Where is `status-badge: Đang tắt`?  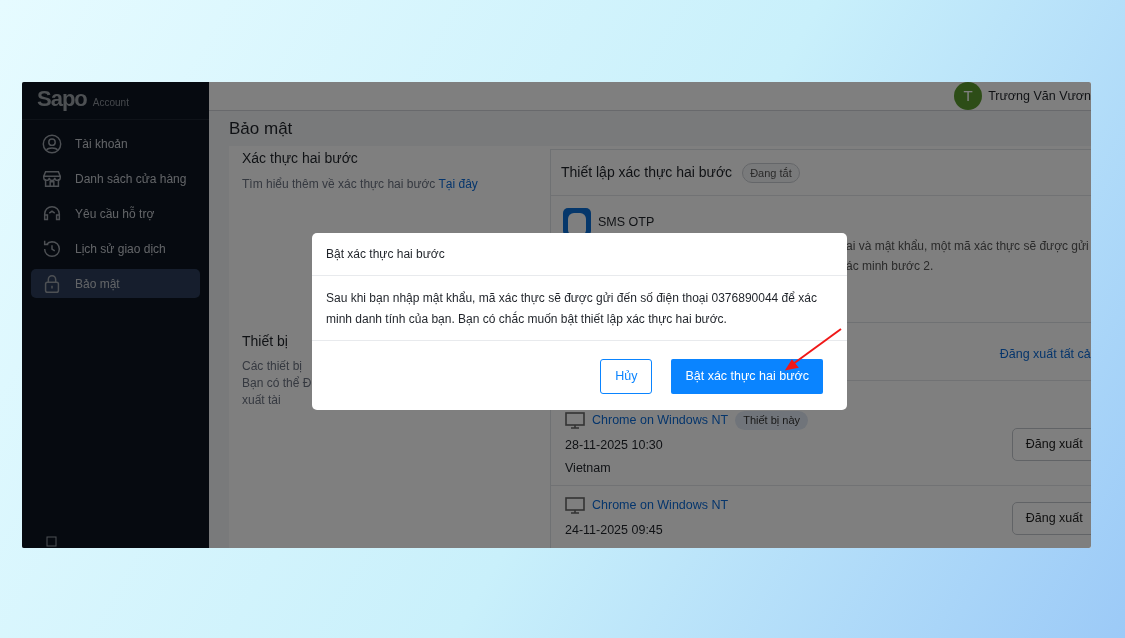 status-badge: Đang tắt is located at coordinates (771, 173).